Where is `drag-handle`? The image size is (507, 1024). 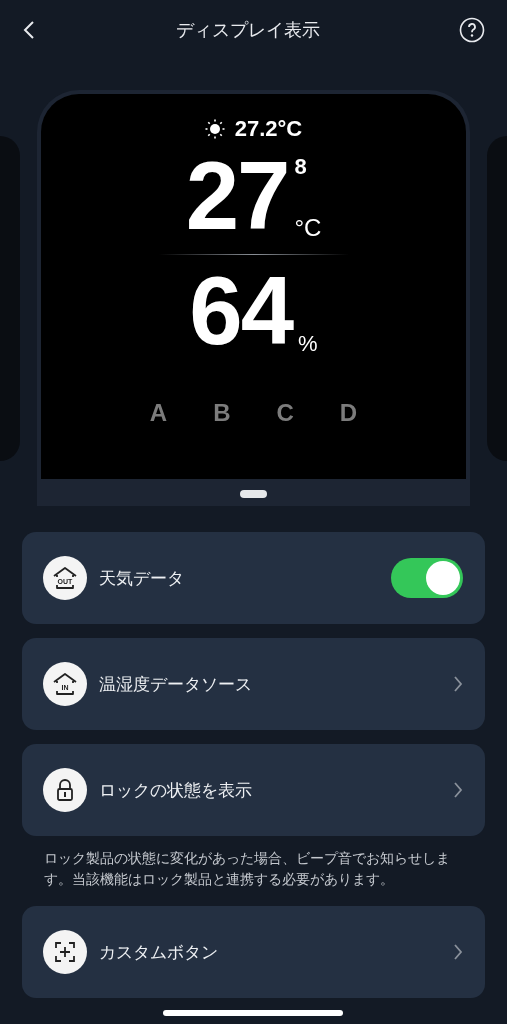 drag-handle is located at coordinates (253, 494).